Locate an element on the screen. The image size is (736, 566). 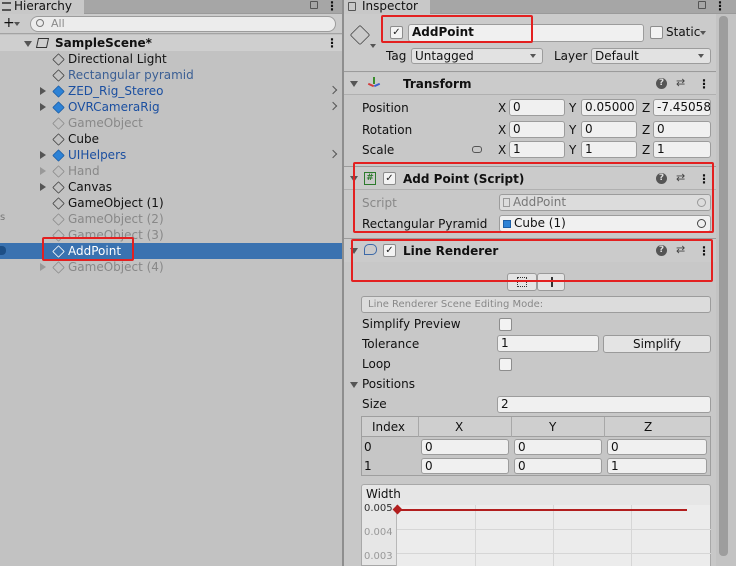
scene-row: SampleScene* ⋮ is located at coordinates (171, 43).